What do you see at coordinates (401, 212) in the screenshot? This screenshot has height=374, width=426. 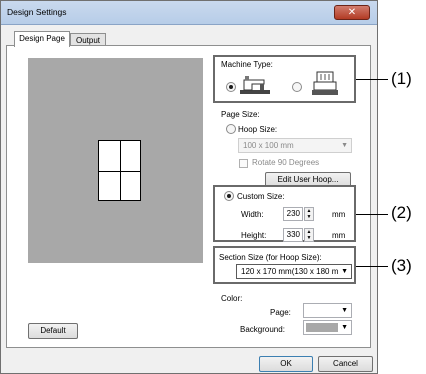 I see `callout-2: (2)` at bounding box center [401, 212].